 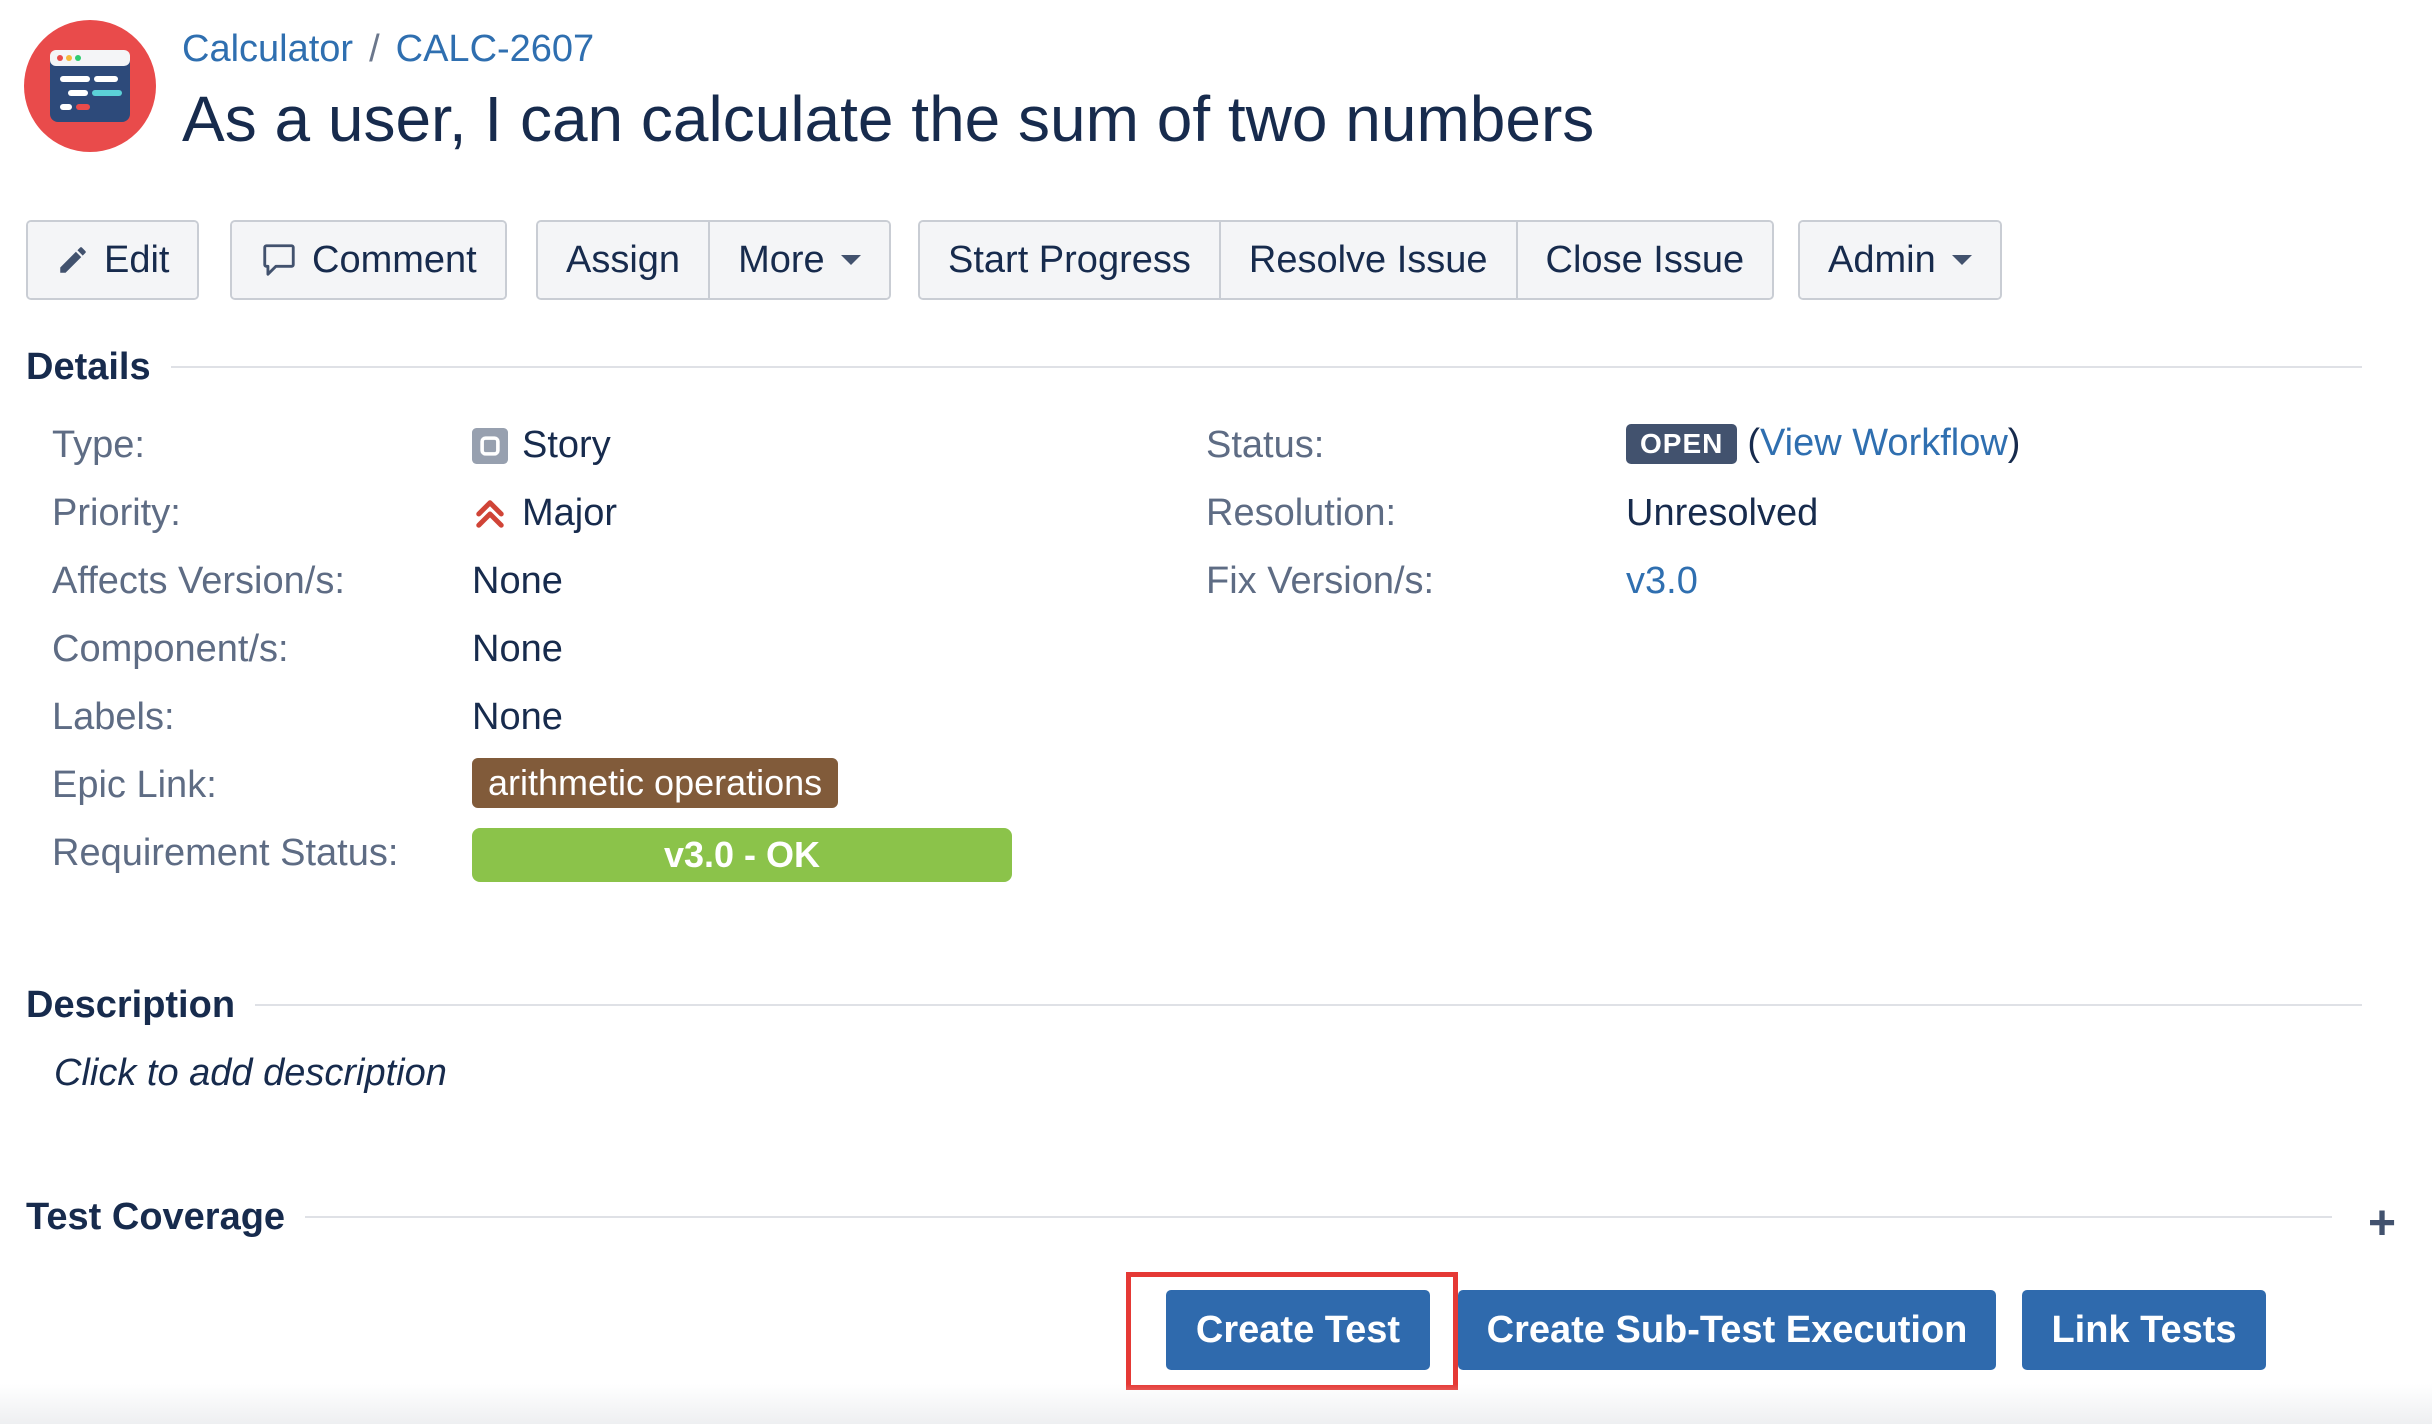 What do you see at coordinates (1727, 1330) in the screenshot?
I see `create-sub-test-execution-button: Create Sub-Test Execution` at bounding box center [1727, 1330].